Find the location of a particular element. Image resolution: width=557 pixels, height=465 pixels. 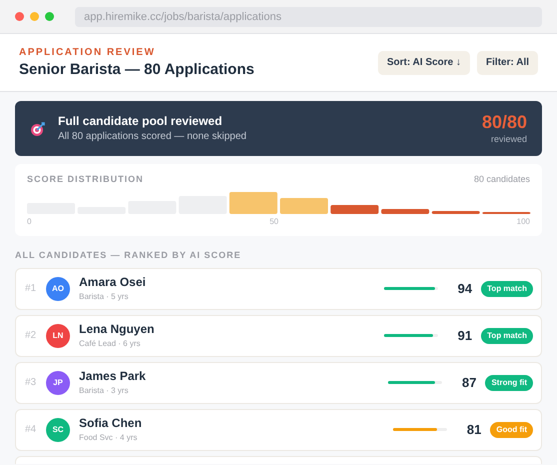

candidate-name: Sofia Chen is located at coordinates (111, 423).